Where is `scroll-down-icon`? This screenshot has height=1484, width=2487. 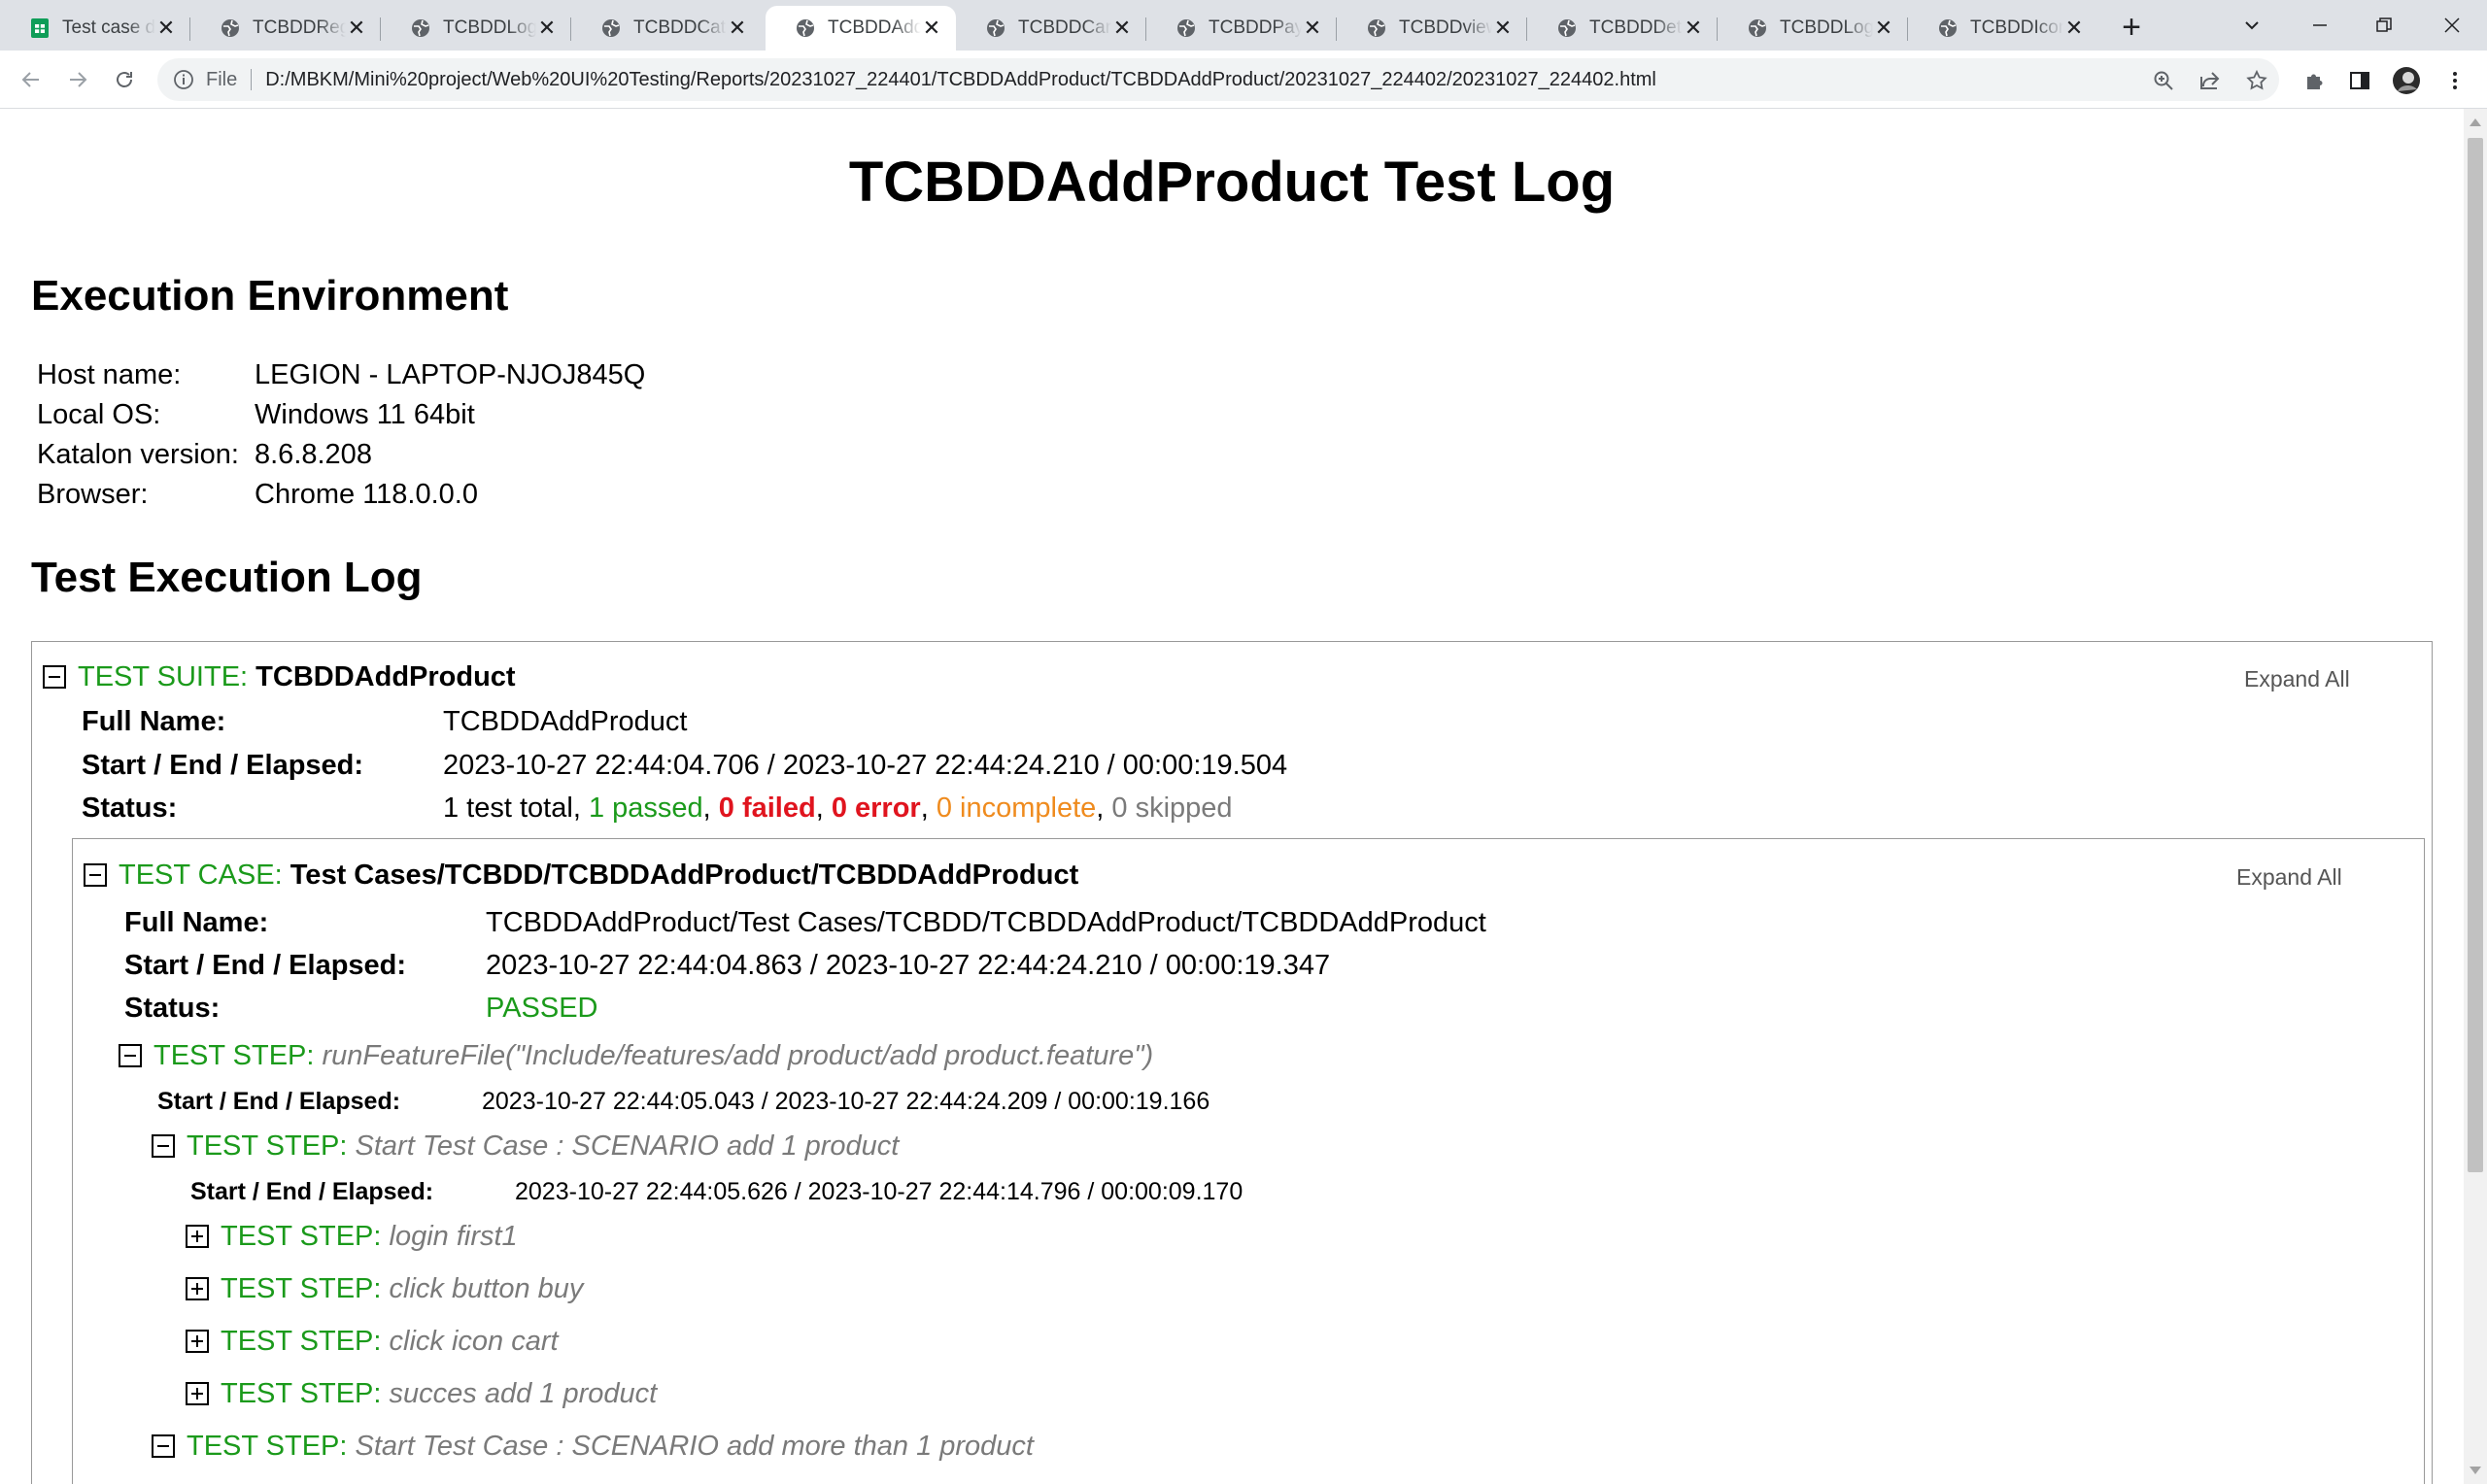 scroll-down-icon is located at coordinates (2475, 1471).